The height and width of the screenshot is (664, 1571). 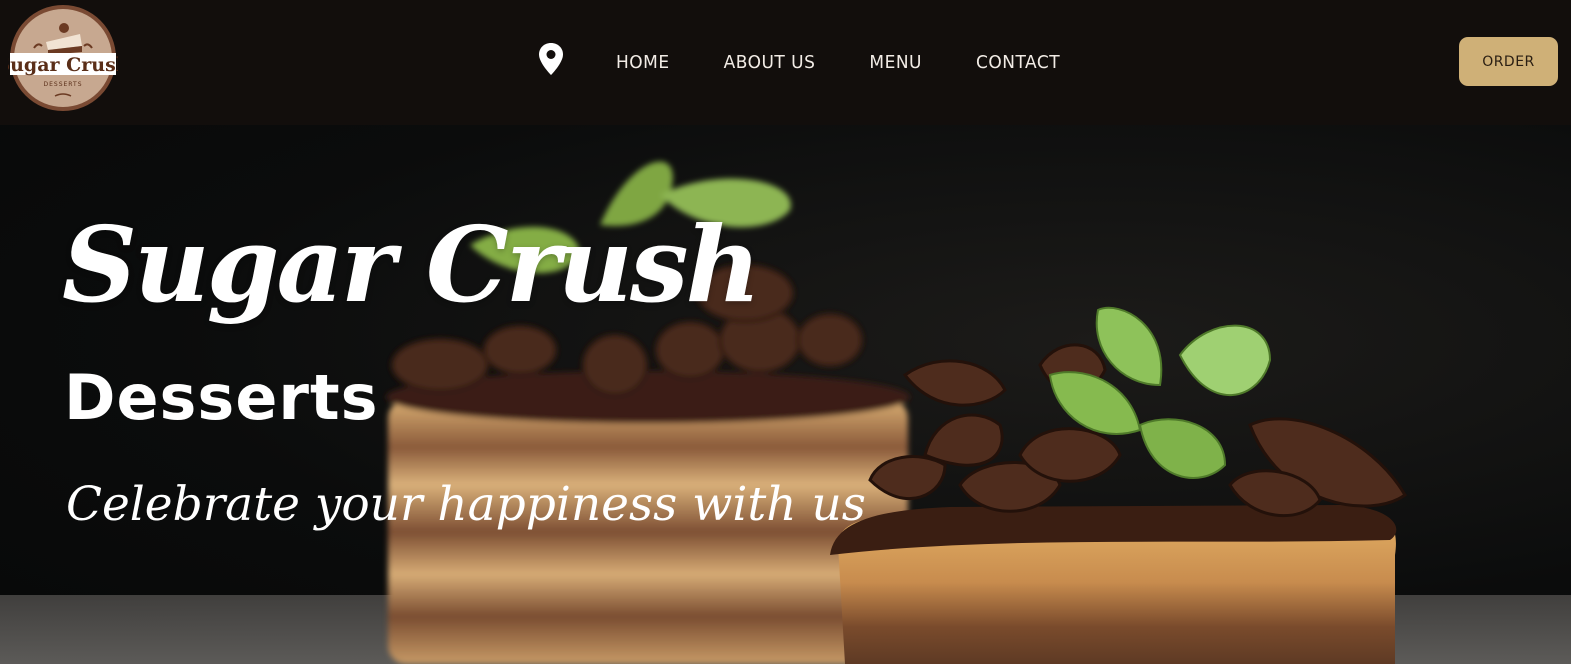 What do you see at coordinates (895, 62) in the screenshot?
I see `nav-item-menu: MENU` at bounding box center [895, 62].